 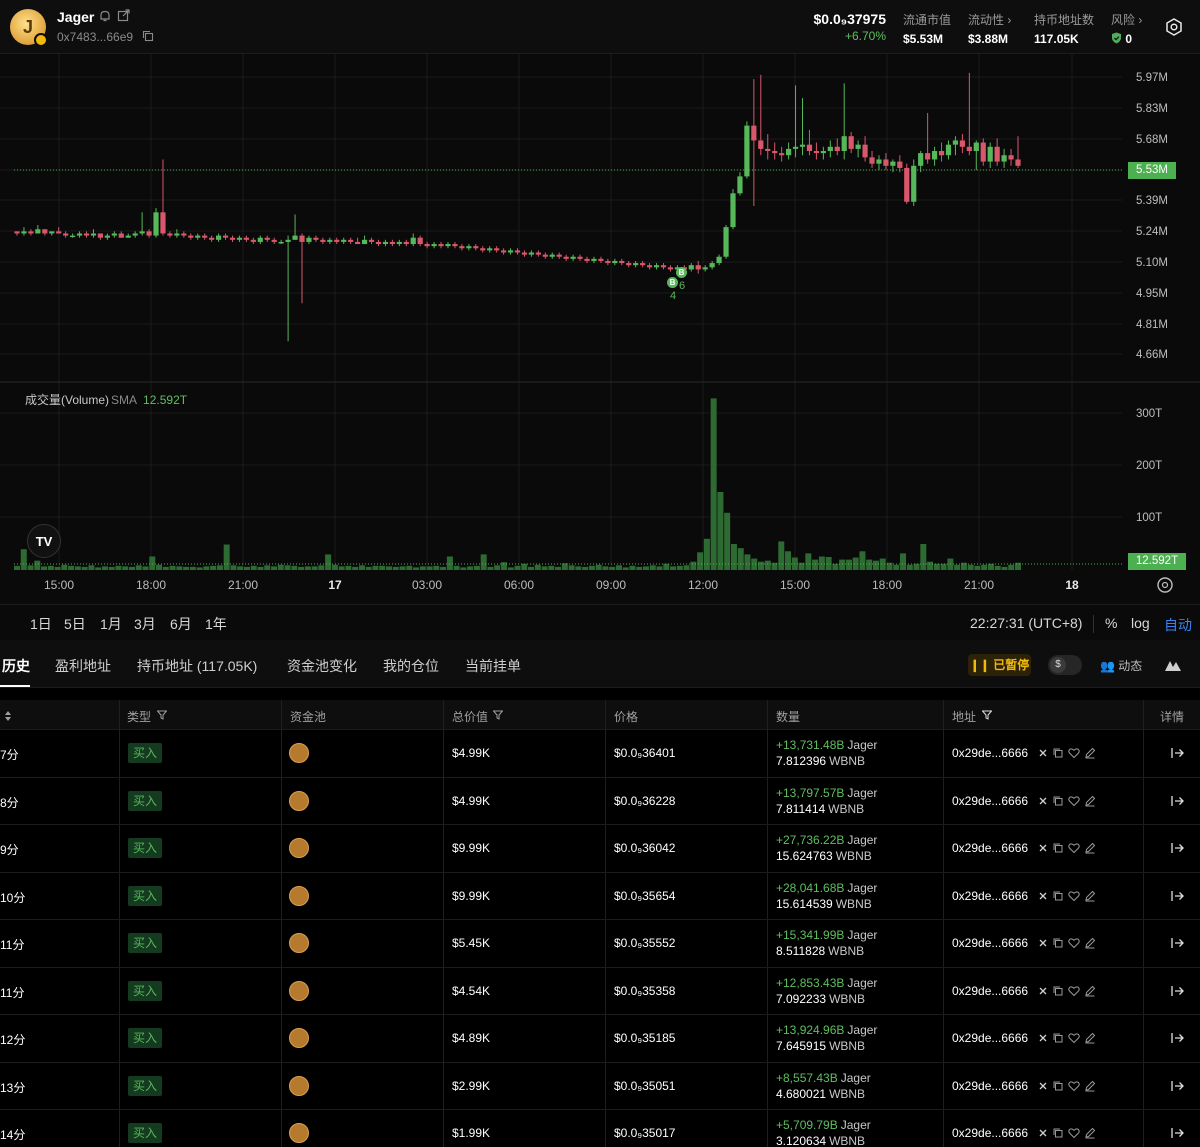 What do you see at coordinates (299, 753) in the screenshot?
I see `pancakeswap-icon` at bounding box center [299, 753].